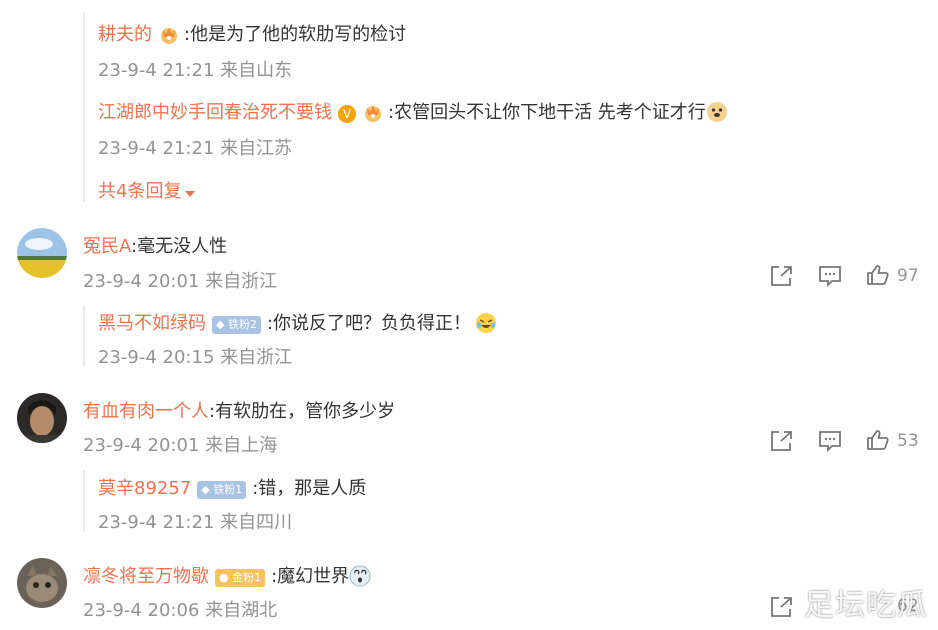 The width and height of the screenshot is (938, 630). What do you see at coordinates (144, 488) in the screenshot?
I see `reply-user-name: 莫辛89257` at bounding box center [144, 488].